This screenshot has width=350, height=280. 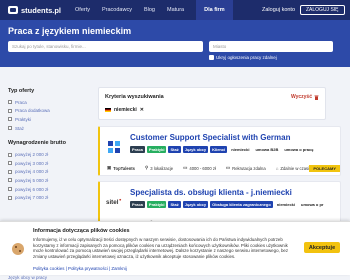 I want to click on salary-option: powyżej 2 000 zł, so click(x=48, y=154).